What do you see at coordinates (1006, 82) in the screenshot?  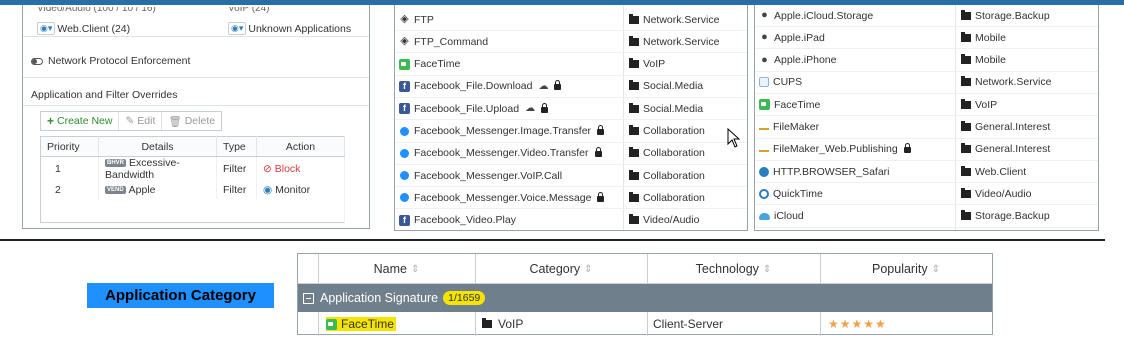 I see `app-category: Network.Service` at bounding box center [1006, 82].